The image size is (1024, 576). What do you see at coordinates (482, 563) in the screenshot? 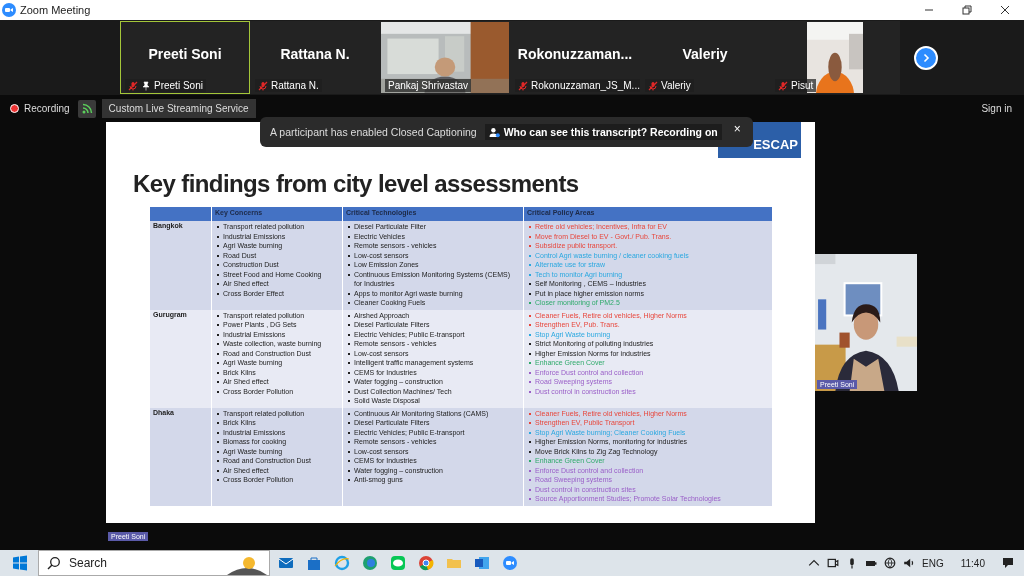
I see `document-app-icon` at bounding box center [482, 563].